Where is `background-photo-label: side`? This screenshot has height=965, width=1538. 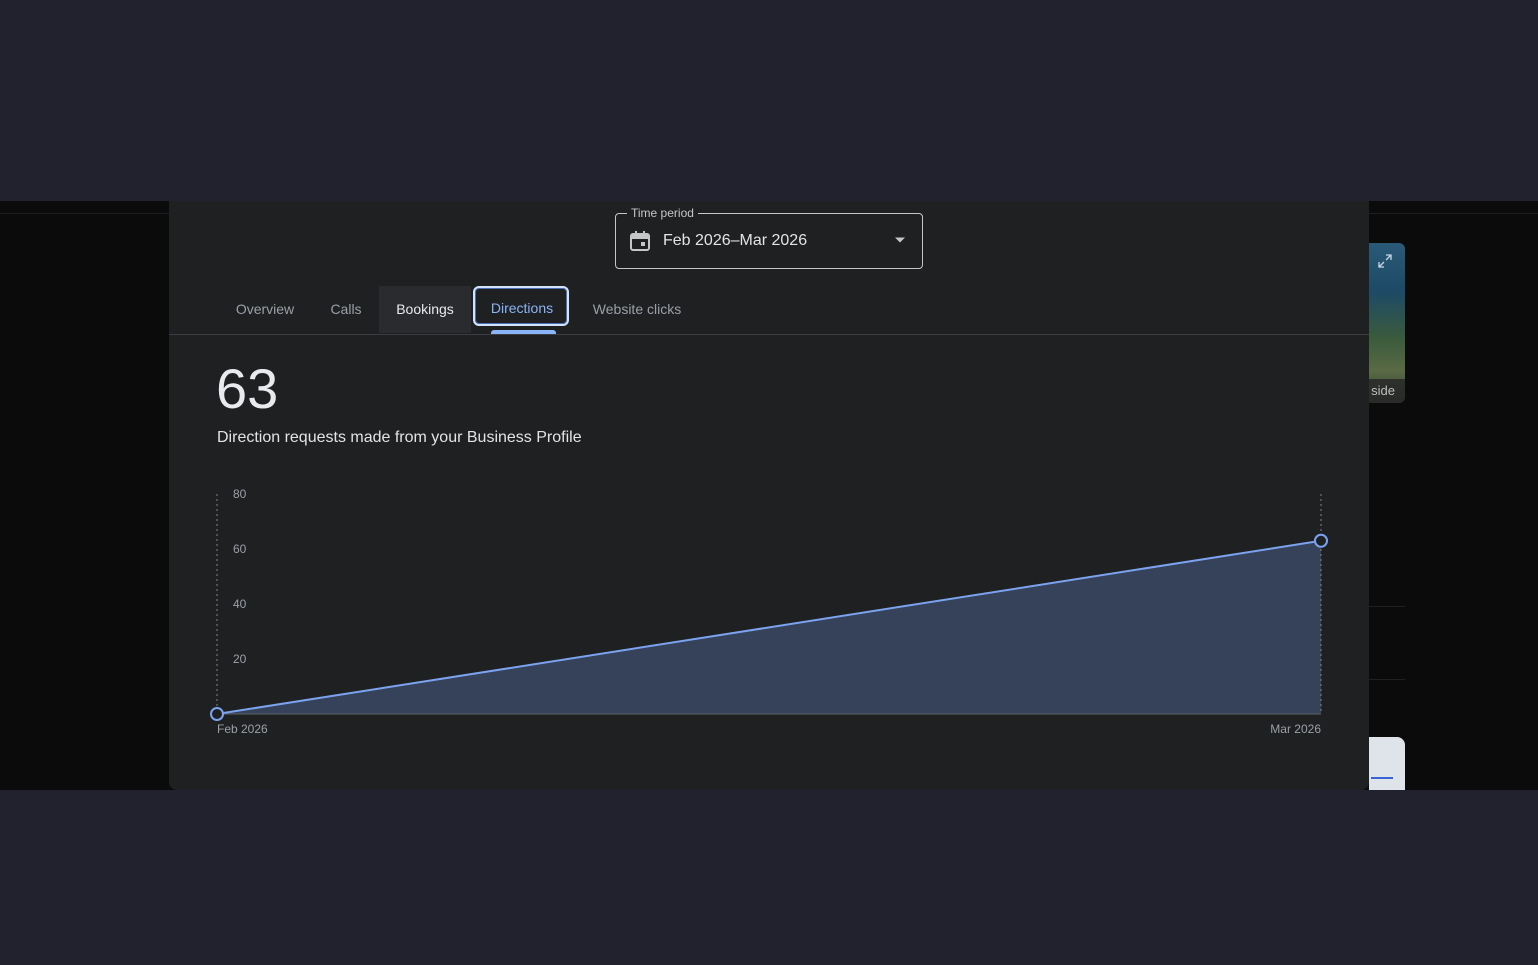 background-photo-label: side is located at coordinates (1387, 391).